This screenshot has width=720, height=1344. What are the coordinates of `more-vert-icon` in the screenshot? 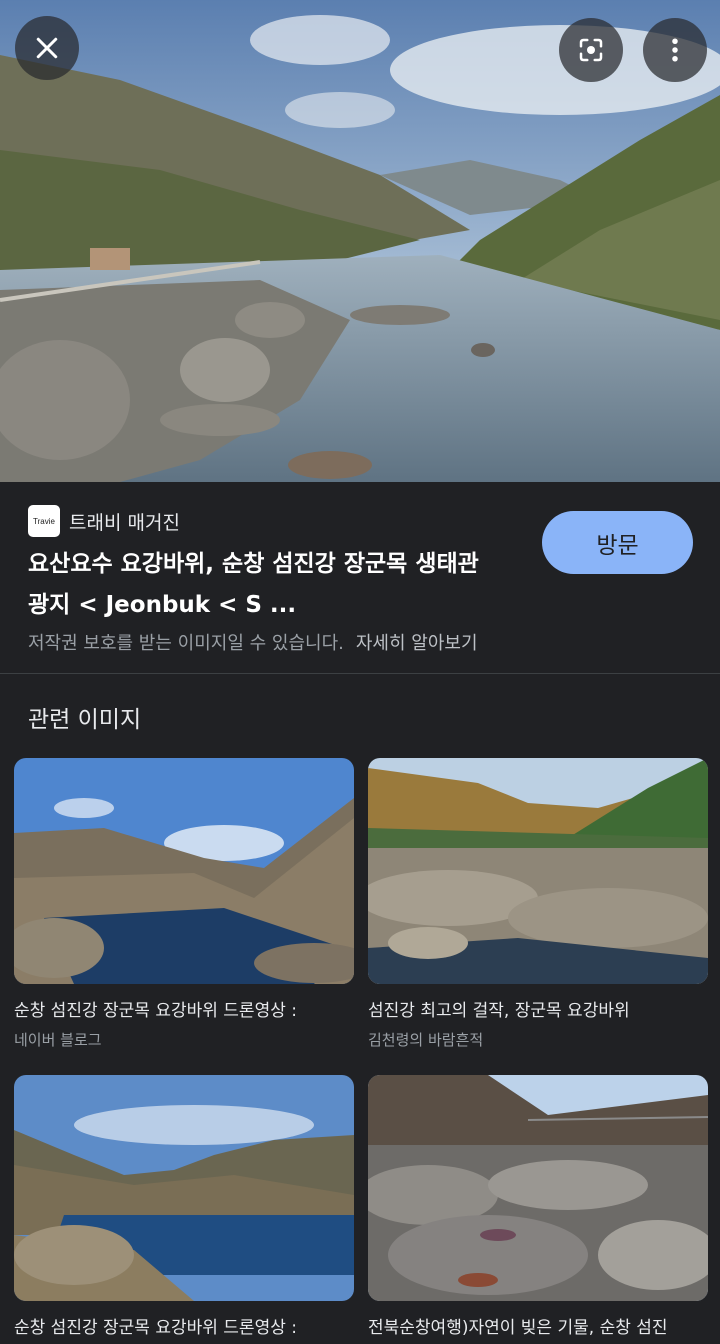 It's located at (675, 50).